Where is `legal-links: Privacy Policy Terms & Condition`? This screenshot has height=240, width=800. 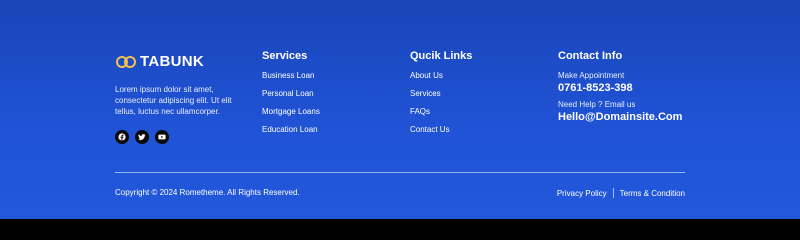 legal-links: Privacy Policy Terms & Condition is located at coordinates (621, 193).